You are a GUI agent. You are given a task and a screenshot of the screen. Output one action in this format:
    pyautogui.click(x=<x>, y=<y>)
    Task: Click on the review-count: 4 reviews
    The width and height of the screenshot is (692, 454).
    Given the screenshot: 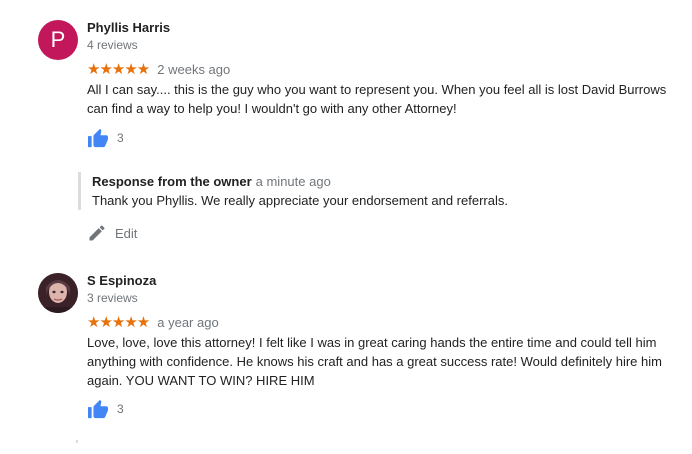 What is the action you would take?
    pyautogui.click(x=112, y=45)
    